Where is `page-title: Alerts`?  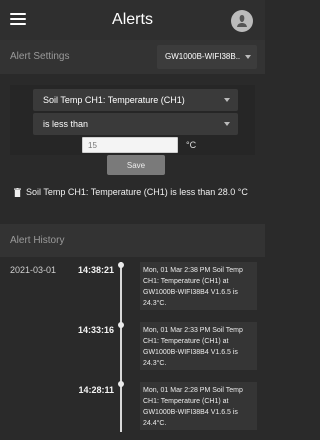 page-title: Alerts is located at coordinates (132, 19).